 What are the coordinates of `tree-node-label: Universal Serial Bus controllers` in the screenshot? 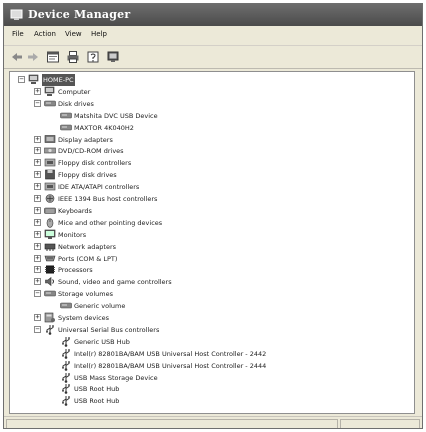 It's located at (109, 329).